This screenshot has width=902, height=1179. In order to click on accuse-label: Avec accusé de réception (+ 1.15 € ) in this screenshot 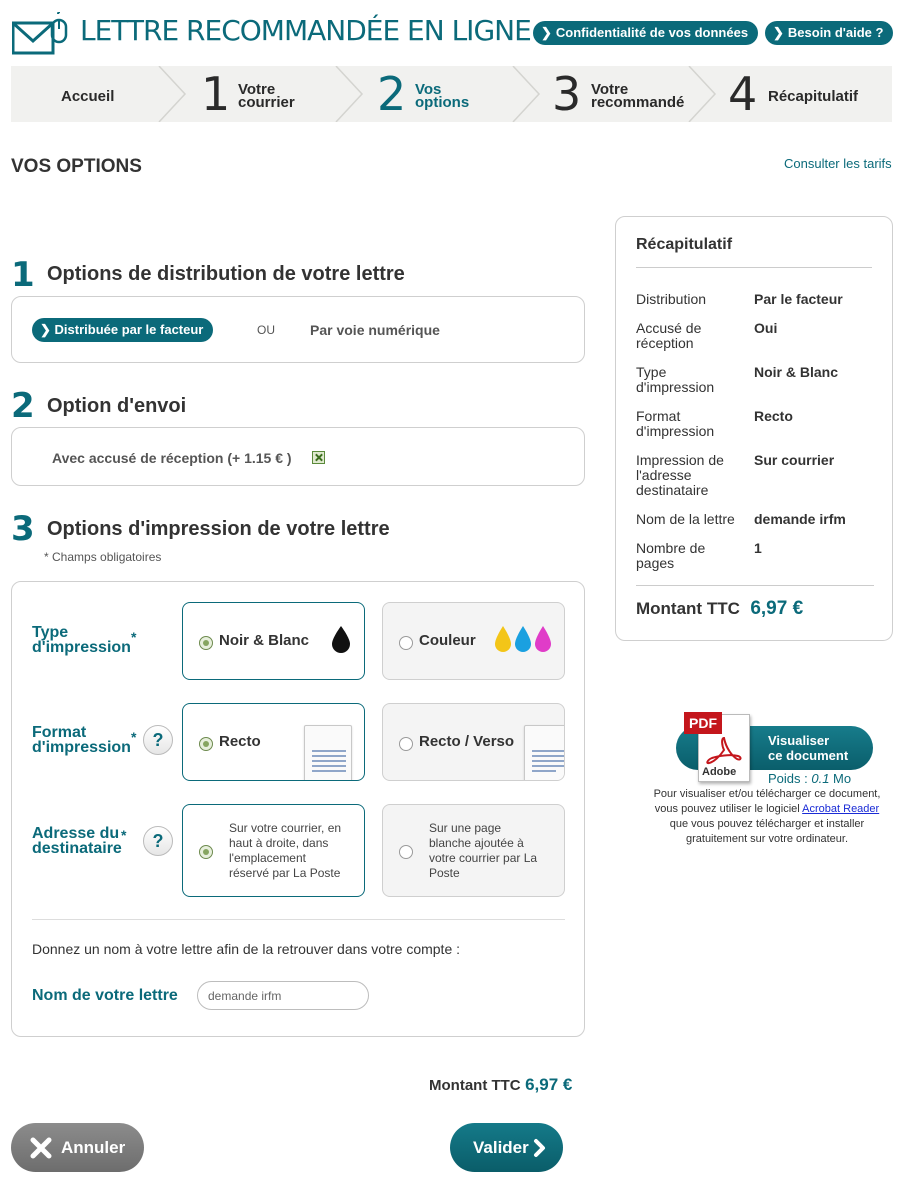, I will do `click(172, 458)`.